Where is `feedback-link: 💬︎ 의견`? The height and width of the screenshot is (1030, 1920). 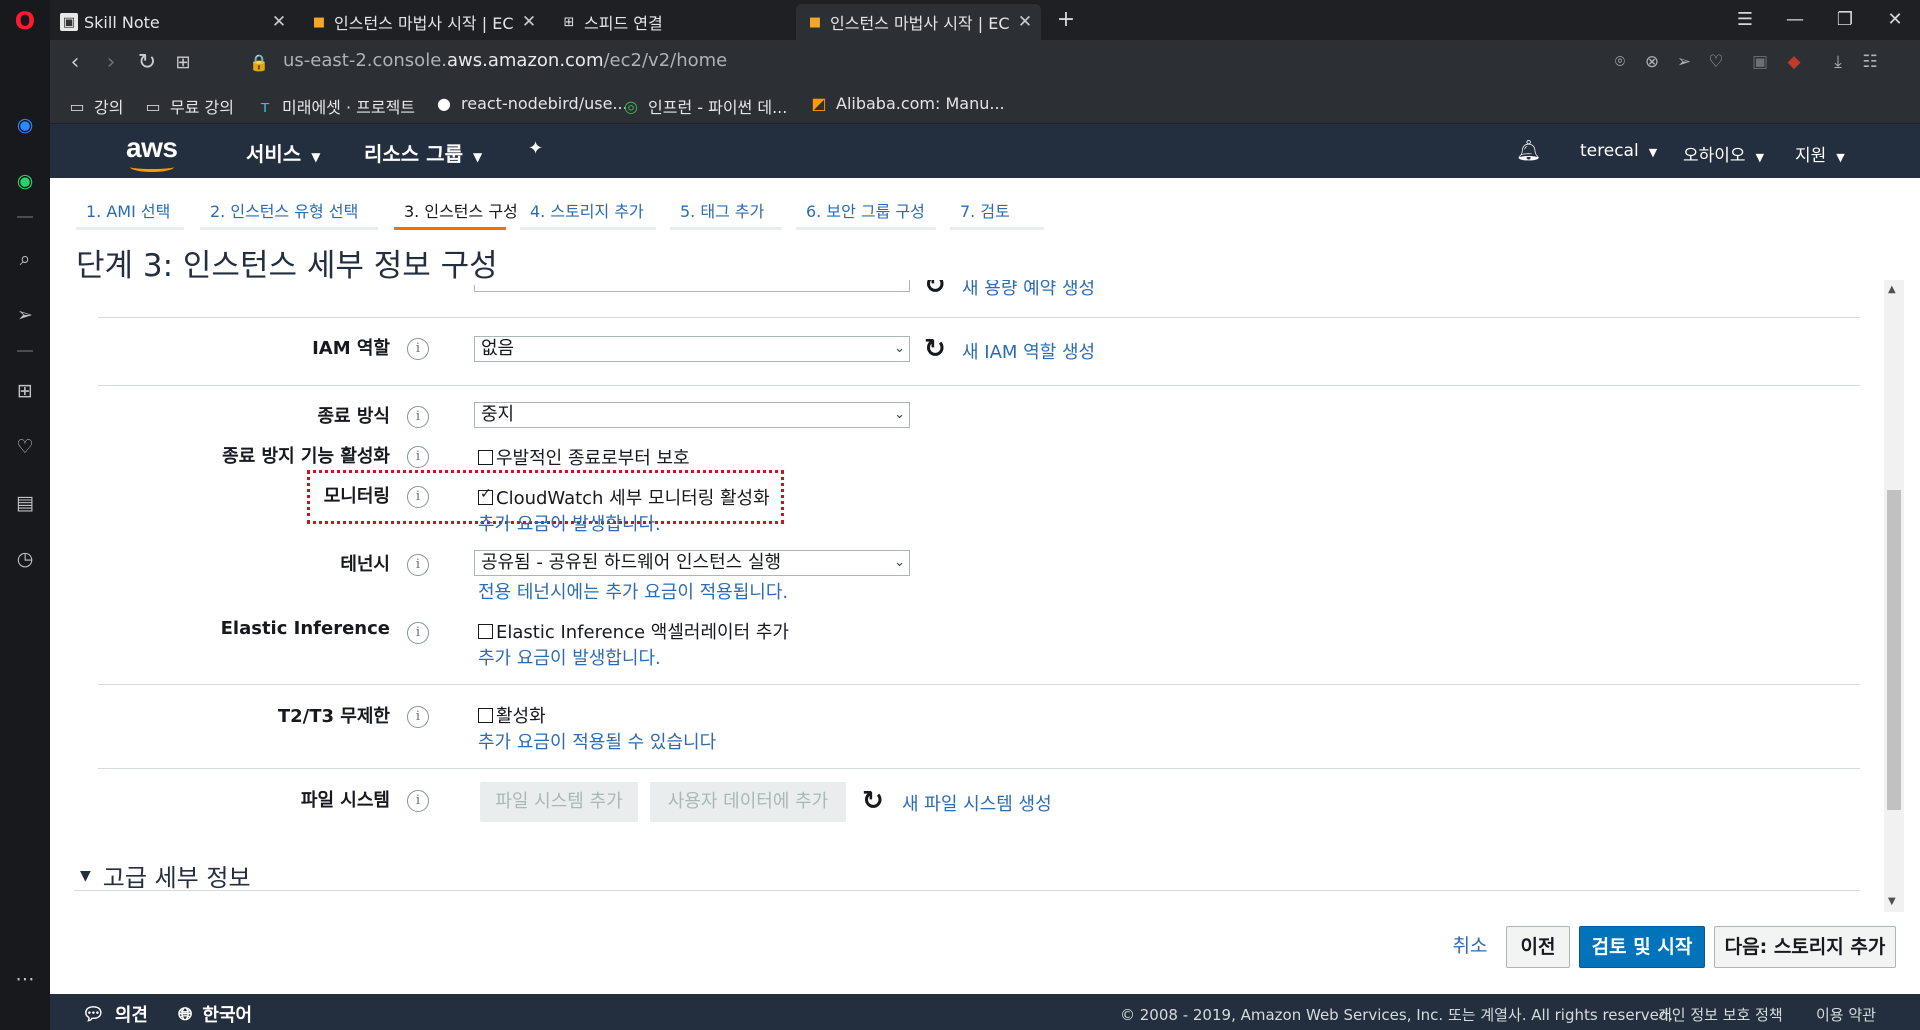
feedback-link: 💬︎ 의견 is located at coordinates (115, 1014).